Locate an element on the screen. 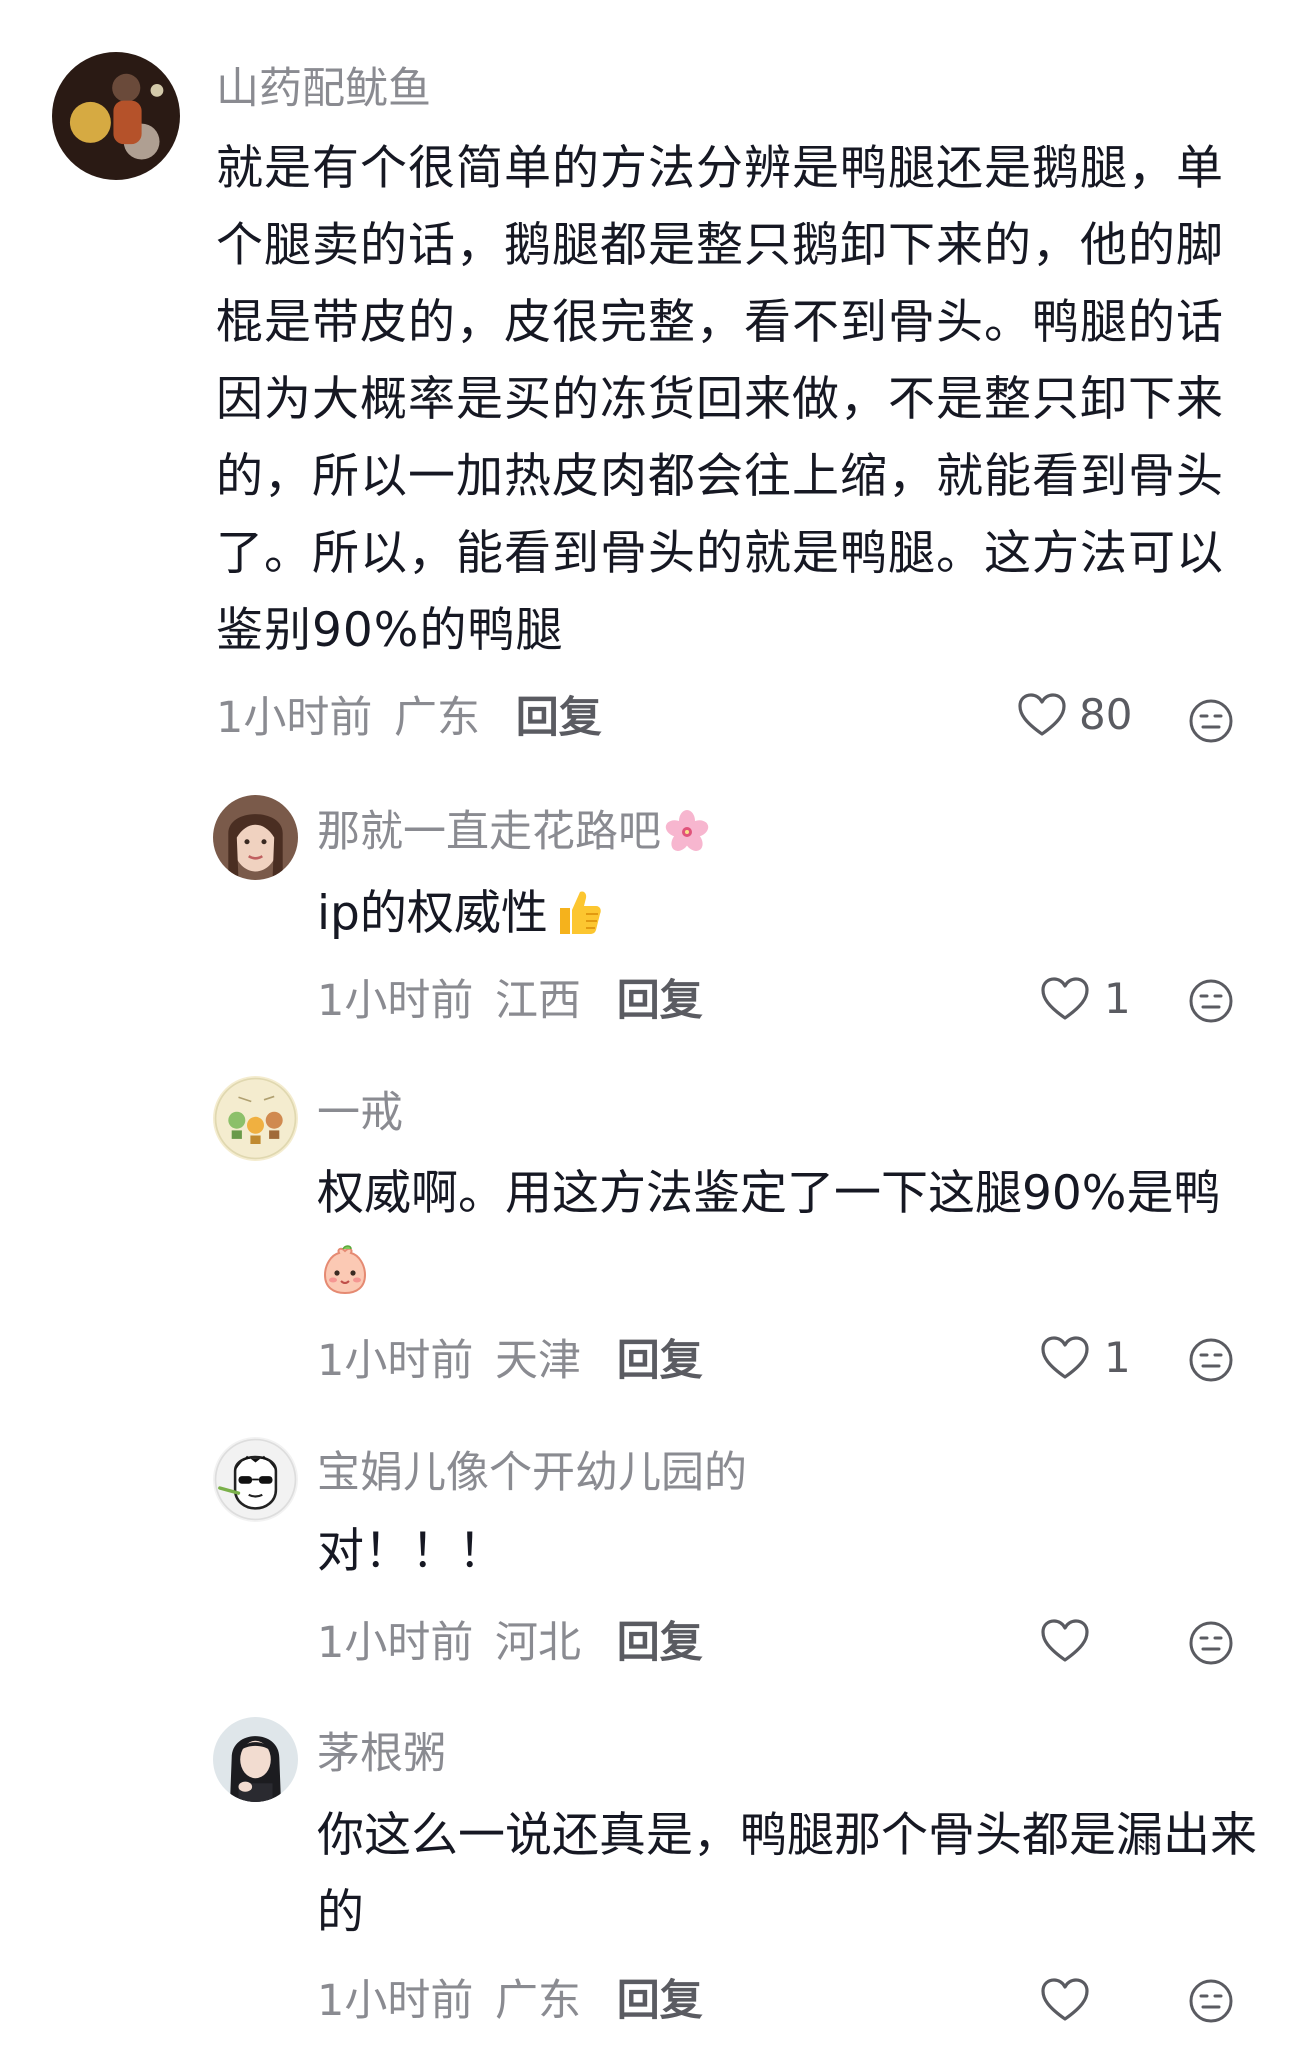 The image size is (1311, 2059). username: 山药配鱿鱼 is located at coordinates (323, 89).